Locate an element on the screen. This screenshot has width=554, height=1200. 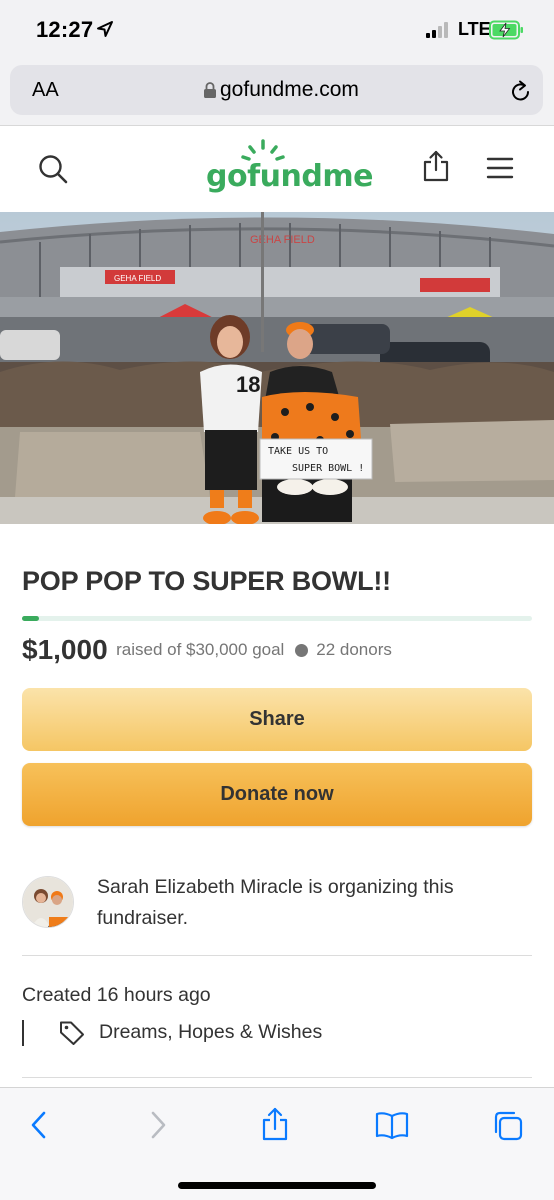
tabs-icon is located at coordinates (508, 1126).